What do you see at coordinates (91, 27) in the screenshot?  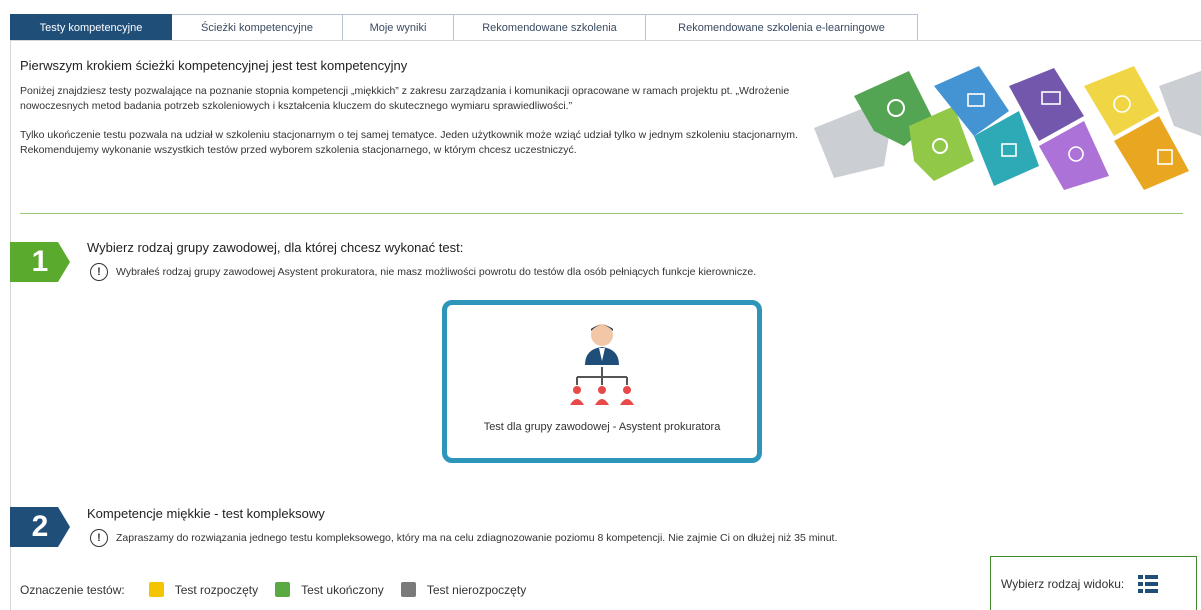 I see `tab-testy-kompetencyjne: Testy kompetencyjne` at bounding box center [91, 27].